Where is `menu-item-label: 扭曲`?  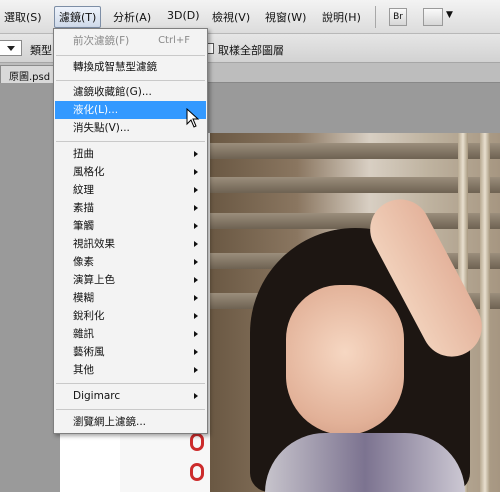 menu-item-label: 扭曲 is located at coordinates (83, 154).